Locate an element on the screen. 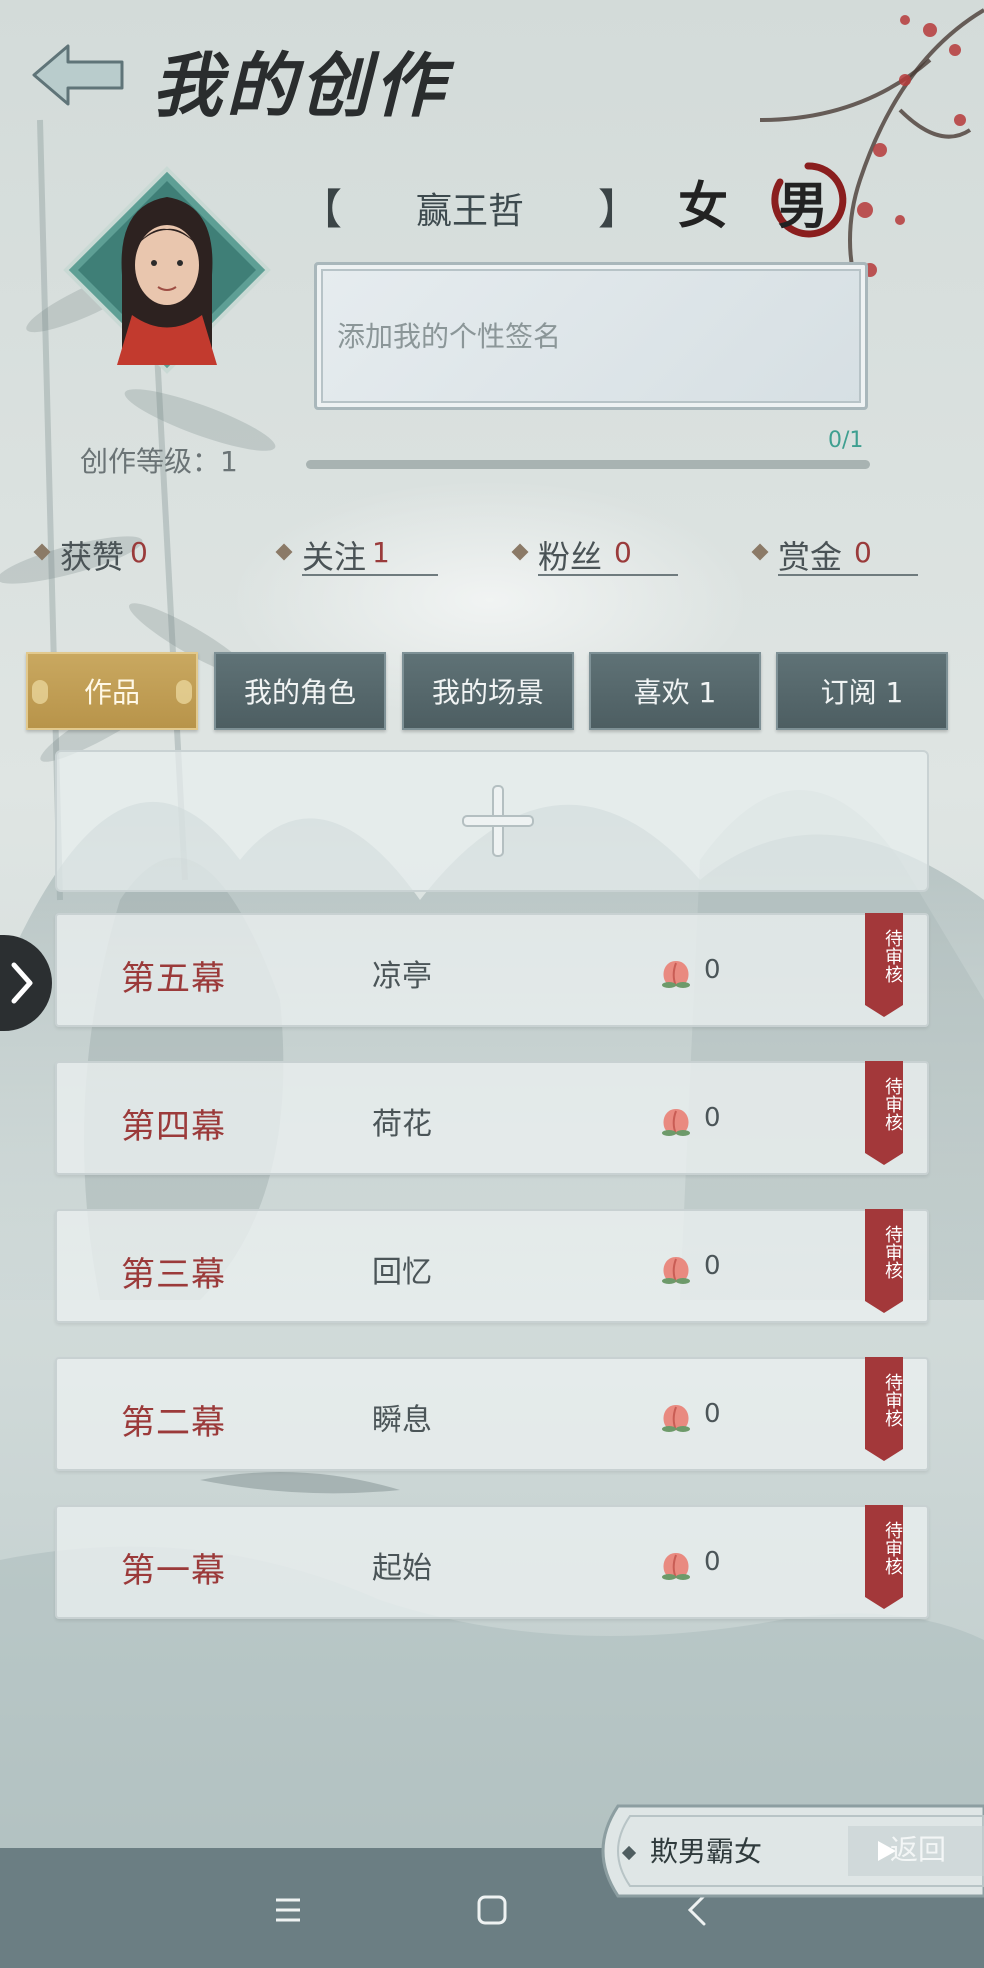 The width and height of the screenshot is (984, 1968). tab-label: 我的场景 is located at coordinates (487, 692).